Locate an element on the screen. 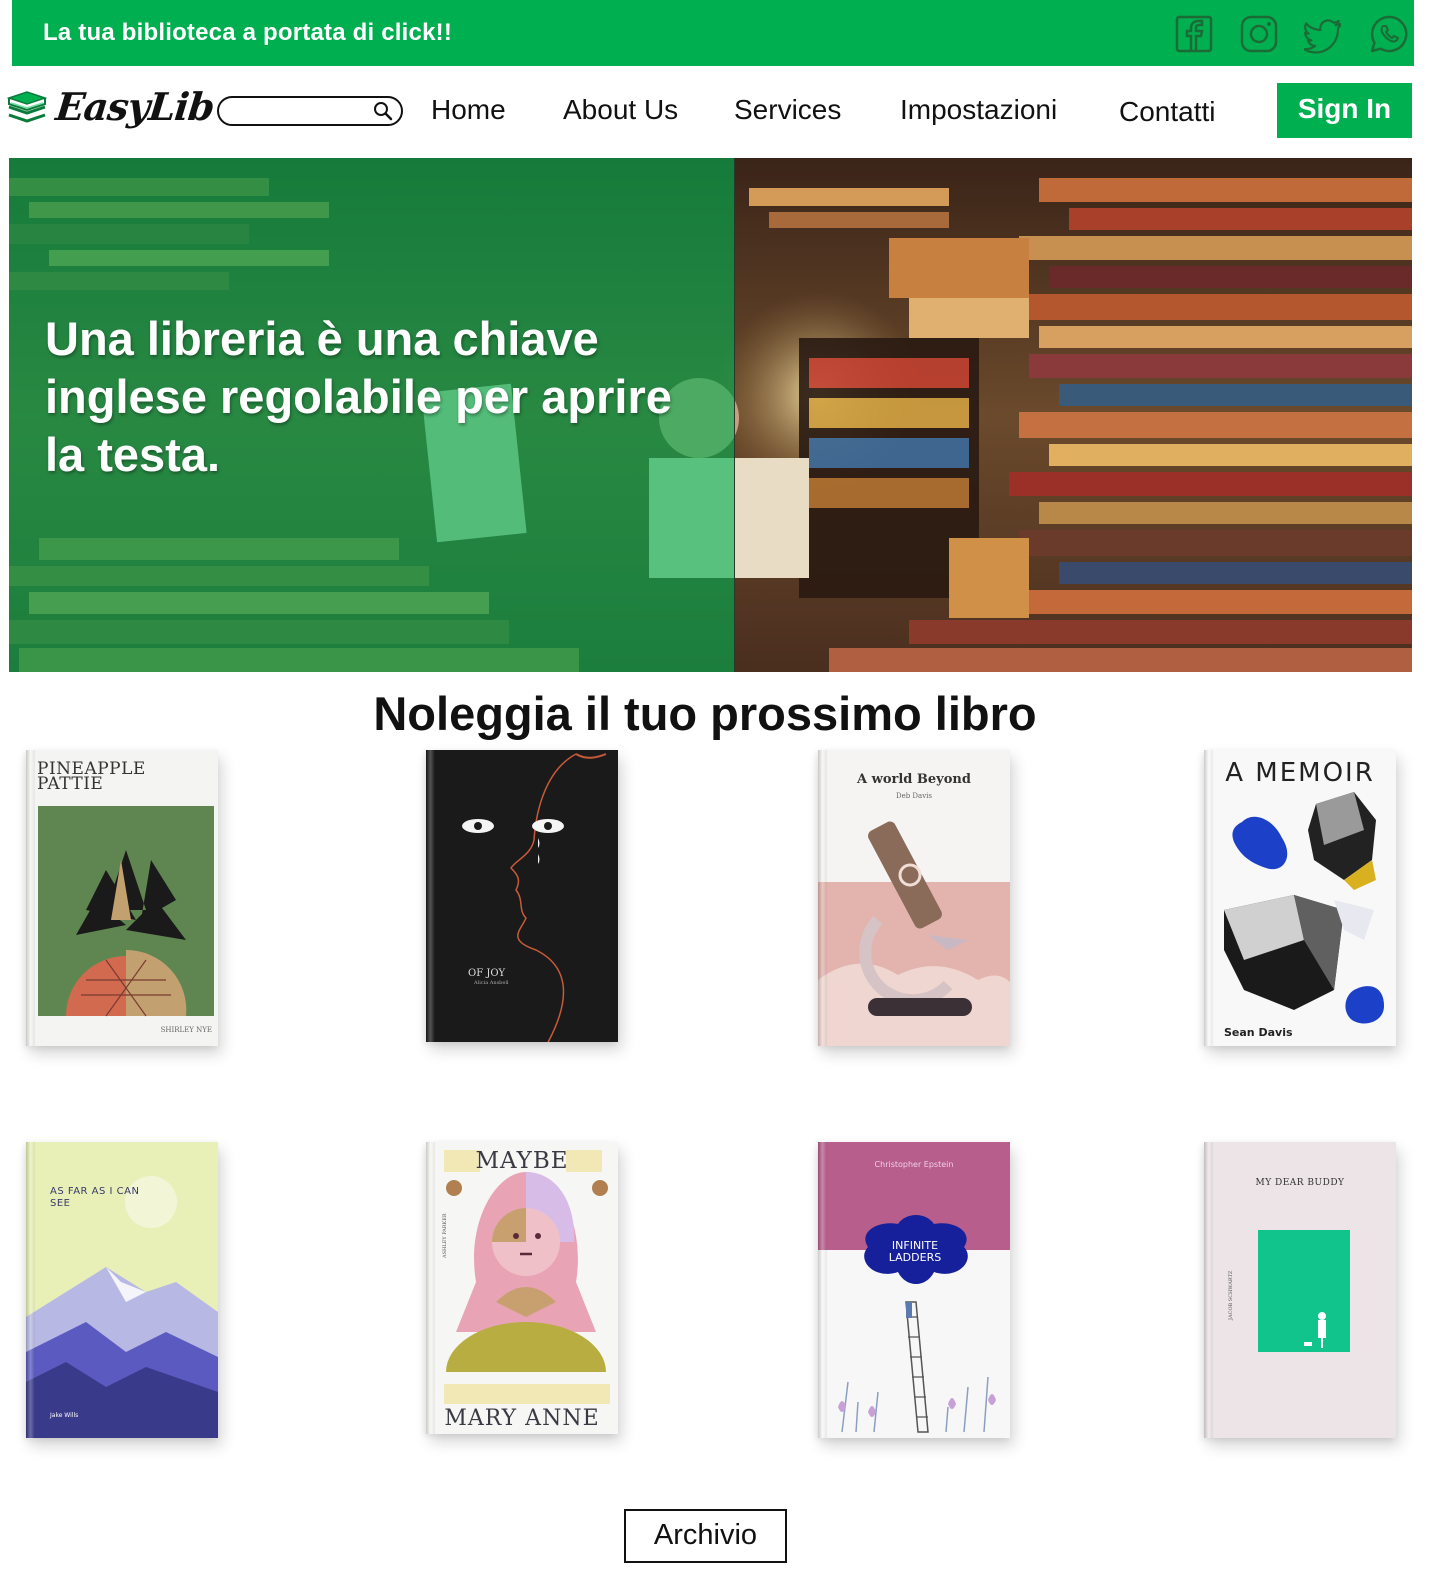 The image size is (1437, 1587). book-title: A MEMOIR is located at coordinates (1300, 773).